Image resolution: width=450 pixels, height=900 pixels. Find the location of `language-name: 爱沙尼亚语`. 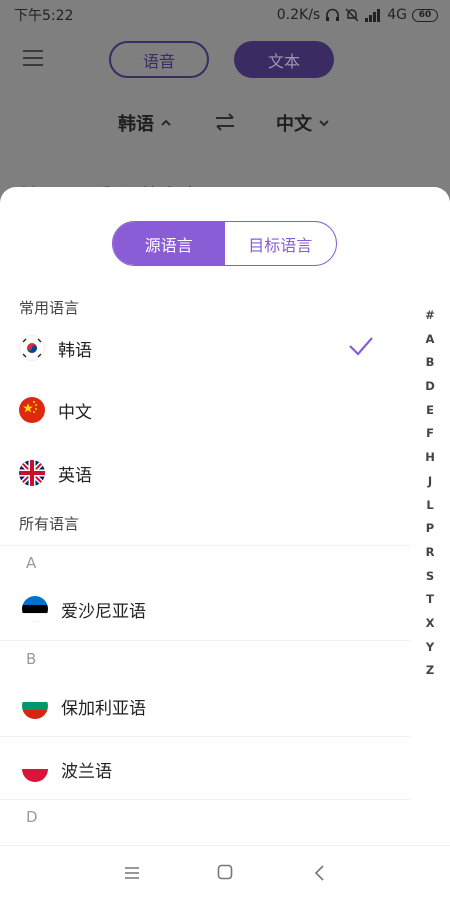

language-name: 爱沙尼亚语 is located at coordinates (103, 611).